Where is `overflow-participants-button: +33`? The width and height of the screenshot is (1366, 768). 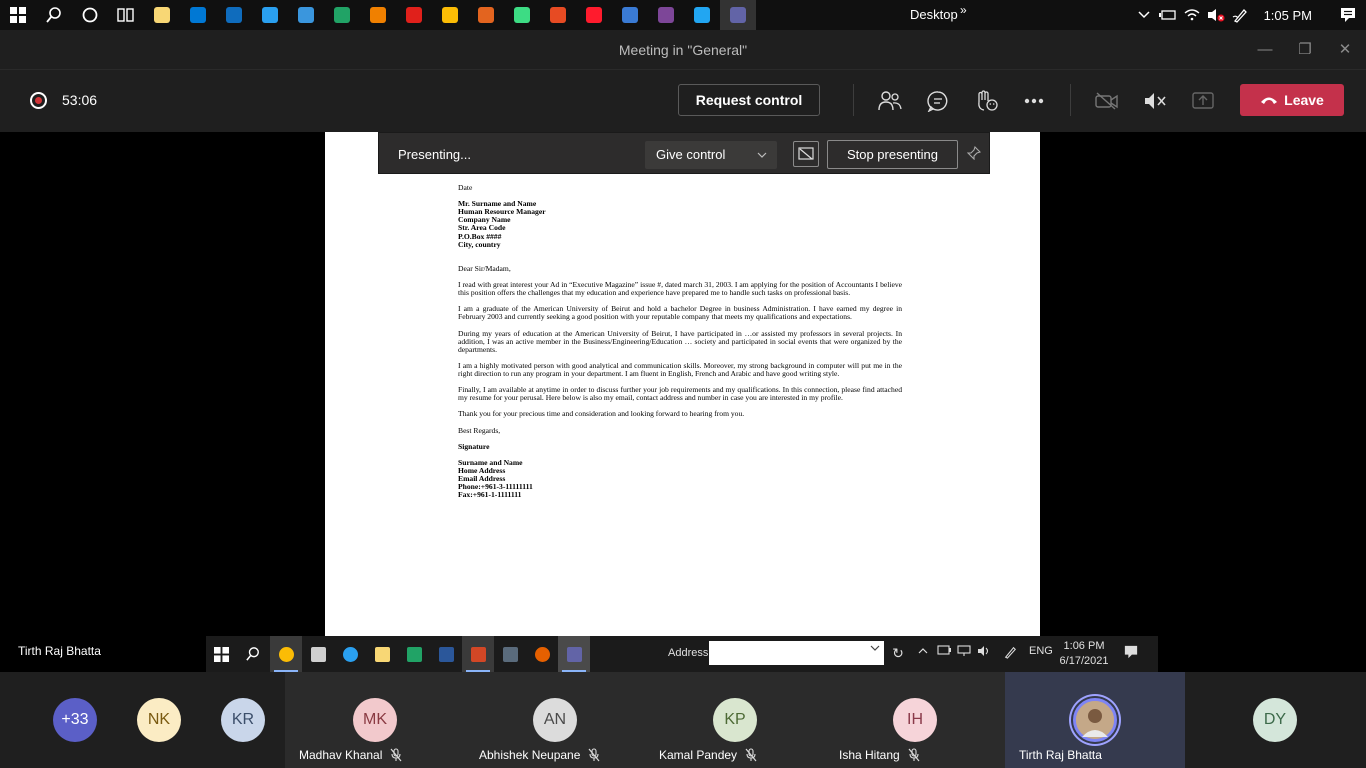
overflow-participants-button: +33 is located at coordinates (75, 720).